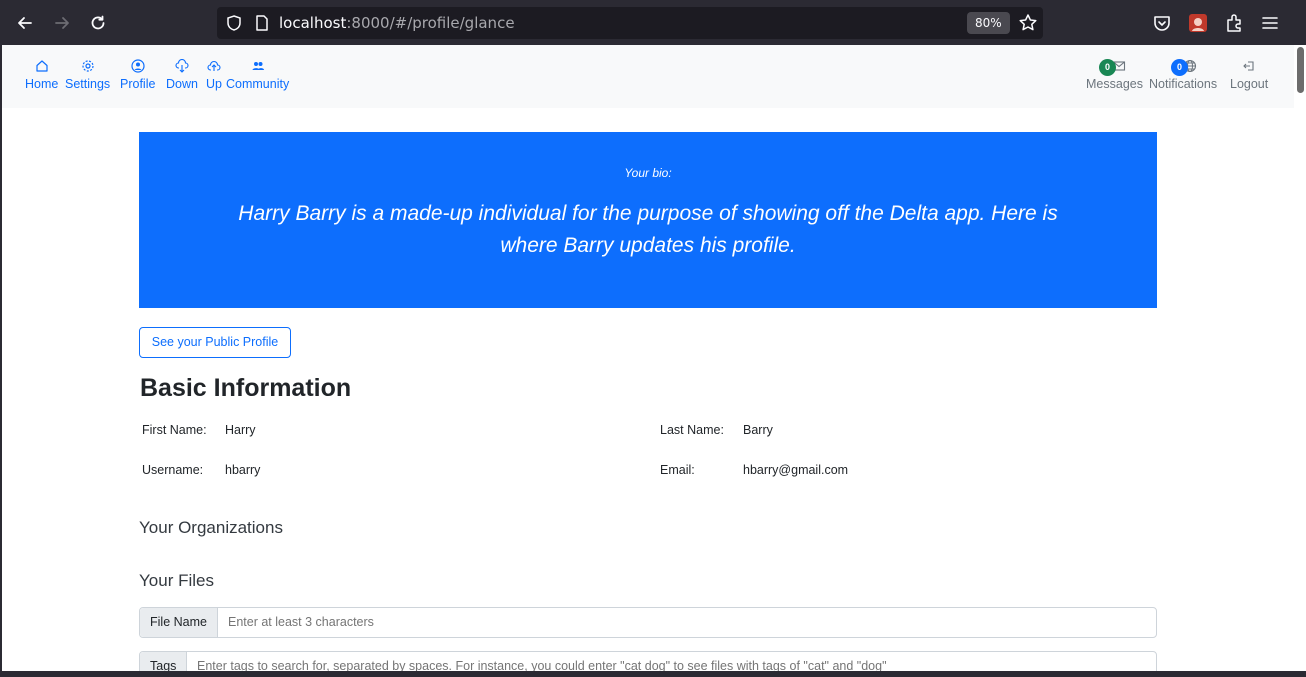 The height and width of the screenshot is (677, 1306). What do you see at coordinates (677, 470) in the screenshot?
I see `email-label: Email:` at bounding box center [677, 470].